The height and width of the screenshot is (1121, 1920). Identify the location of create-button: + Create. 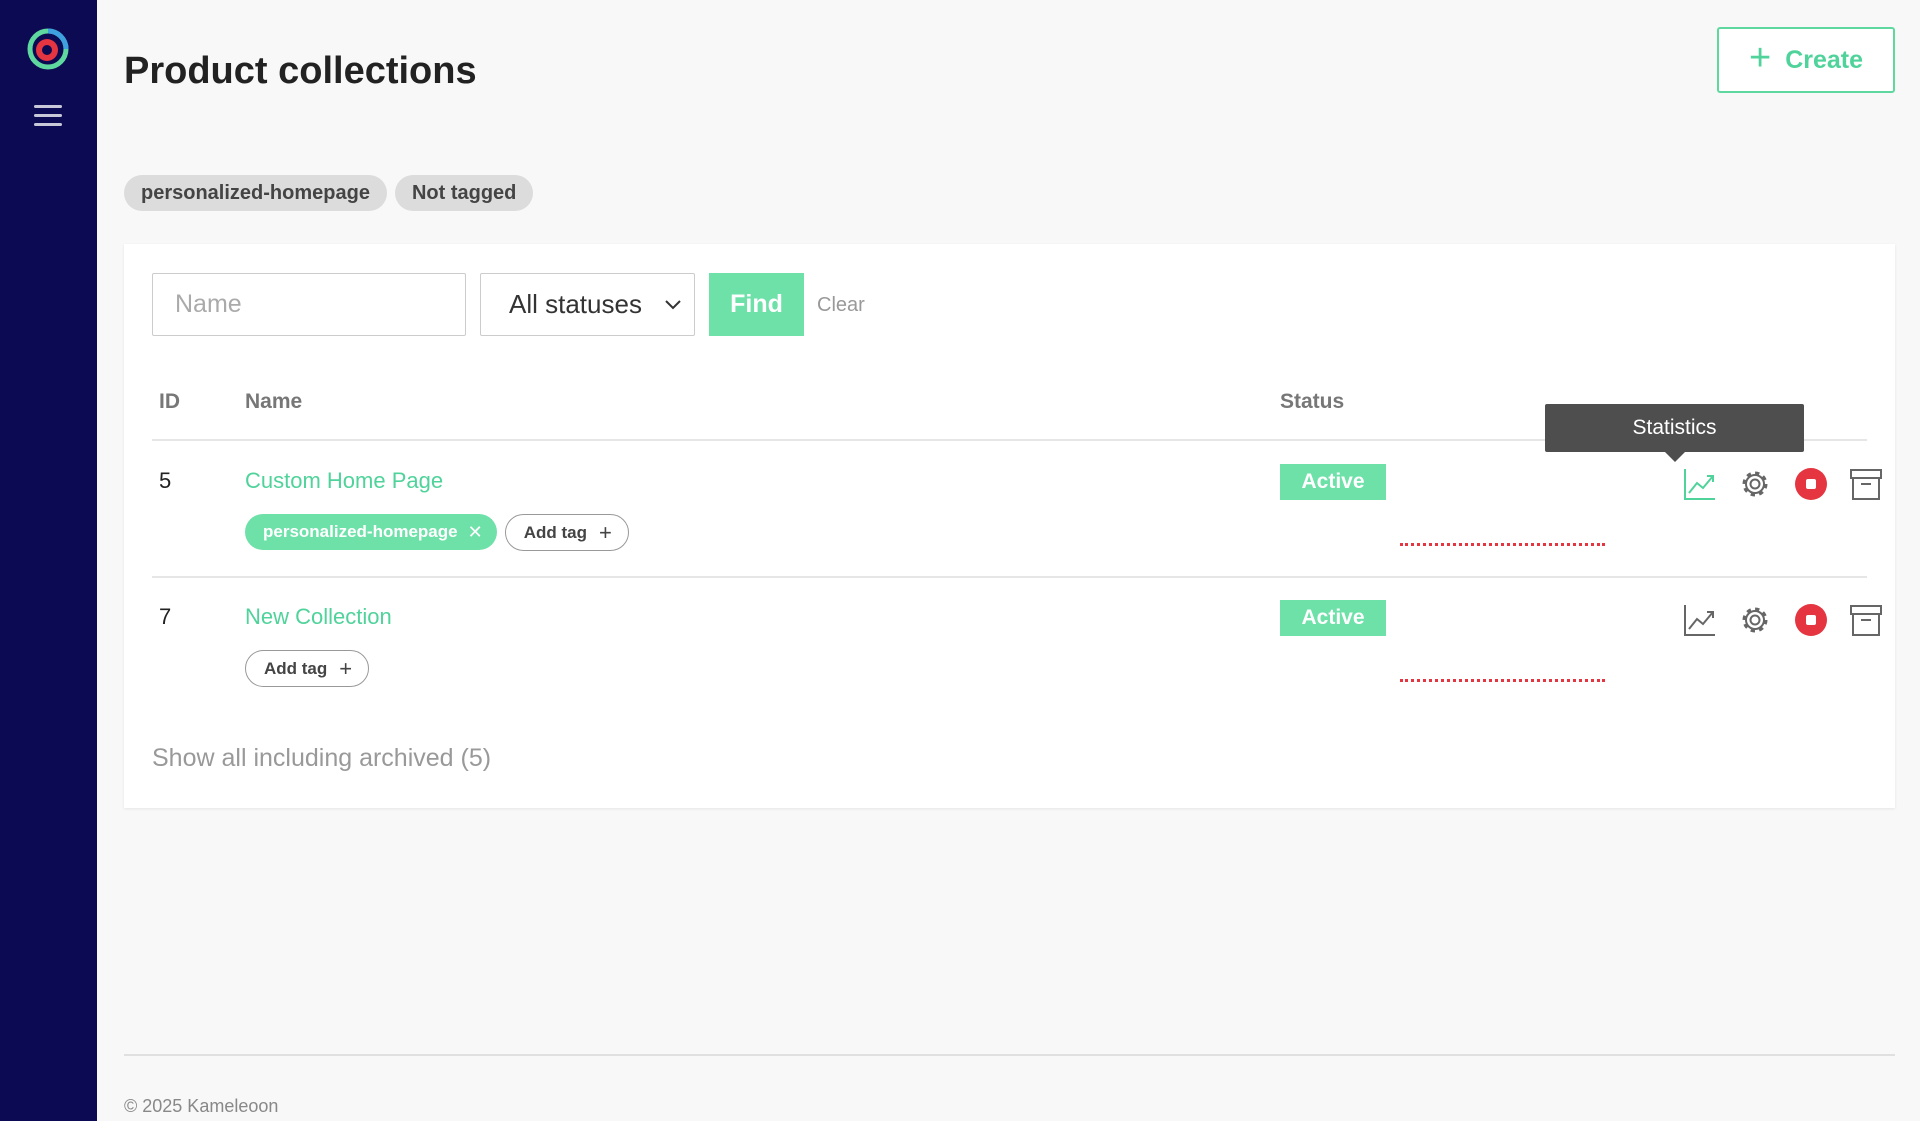
(1806, 60).